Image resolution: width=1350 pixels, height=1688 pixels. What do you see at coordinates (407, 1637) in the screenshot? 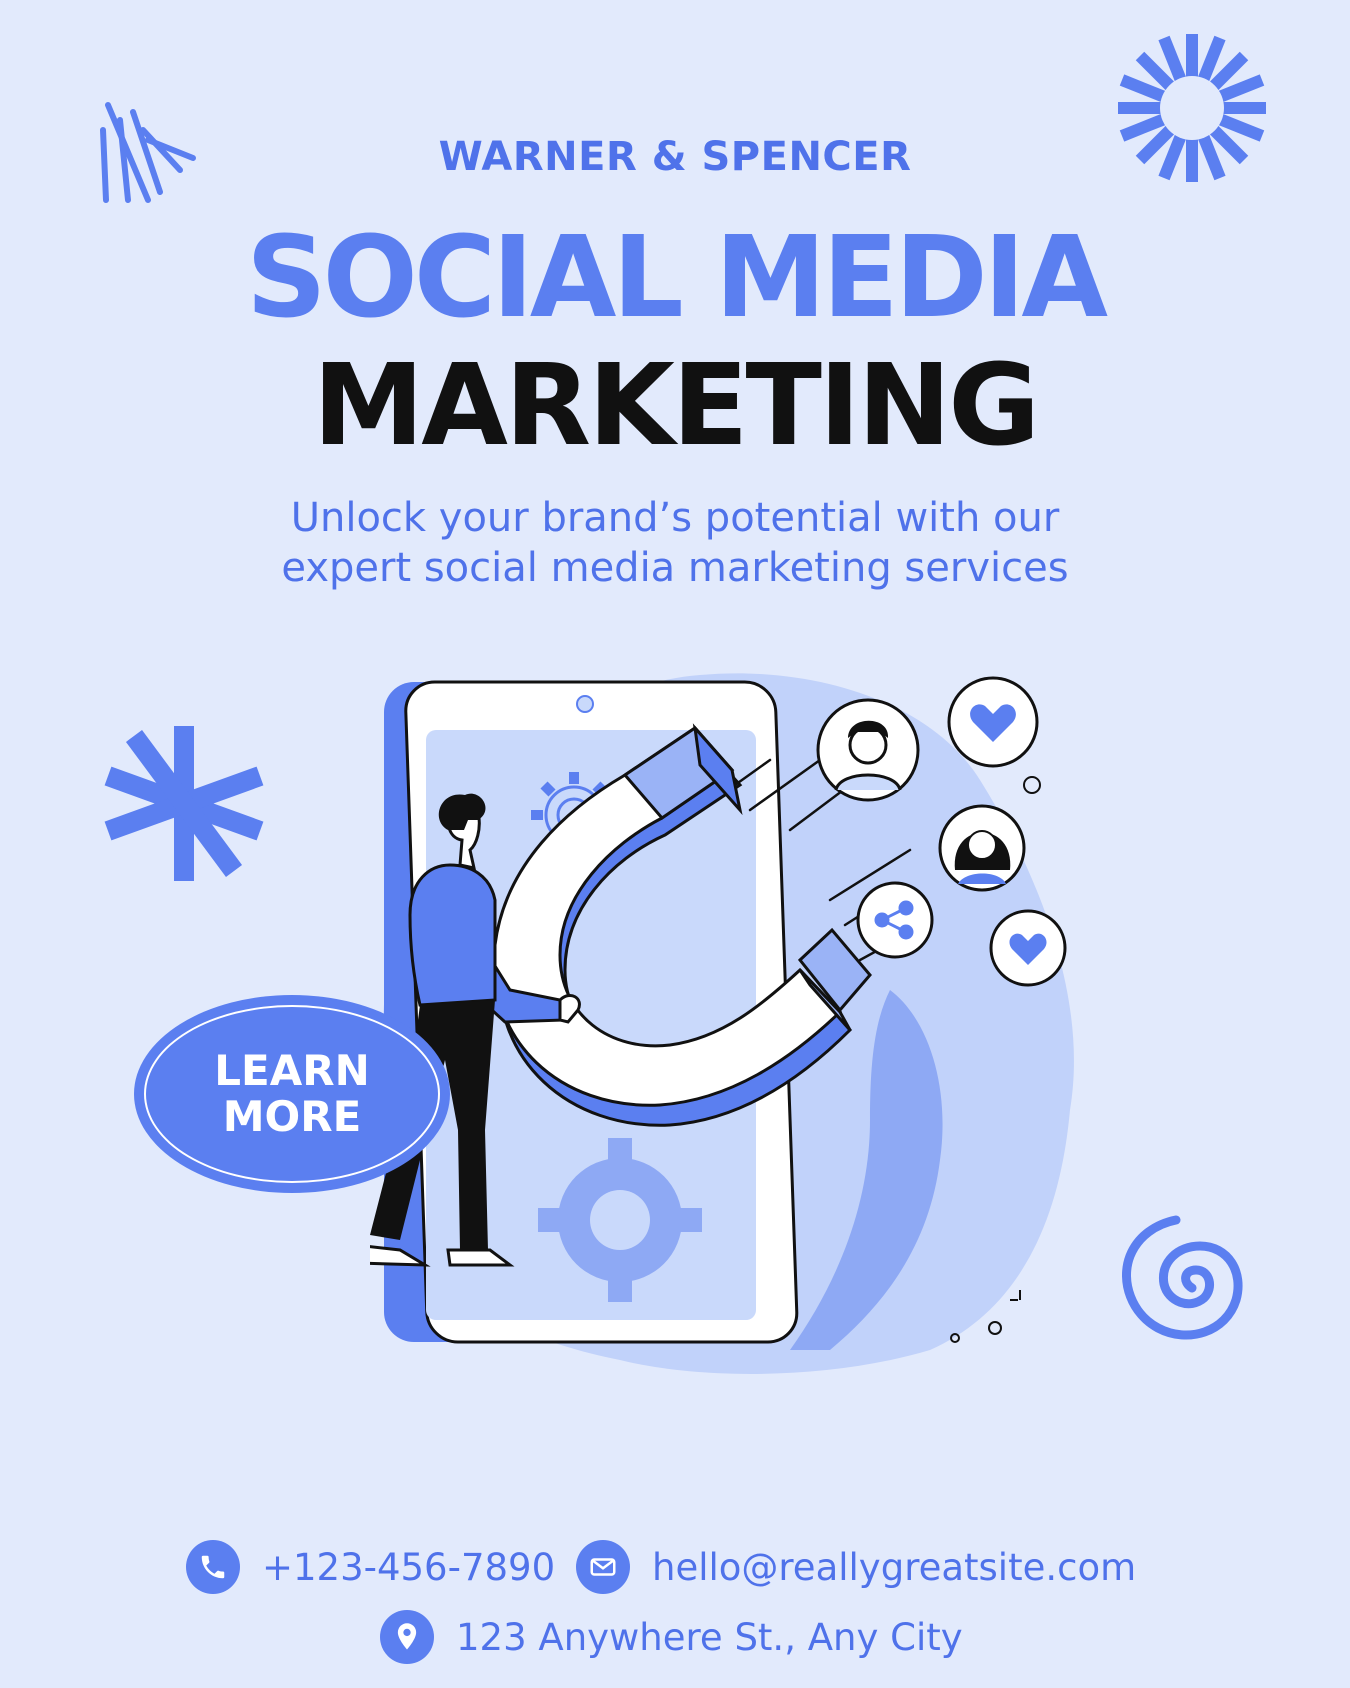
I see `location-pin-icon` at bounding box center [407, 1637].